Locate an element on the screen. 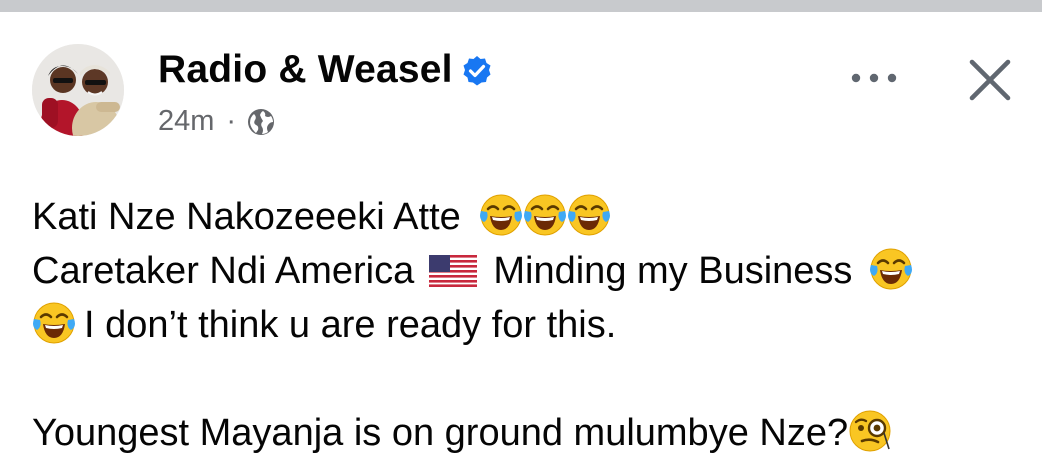 Image resolution: width=1042 pixels, height=462 pixels. post-text: Minding my Business is located at coordinates (673, 271).